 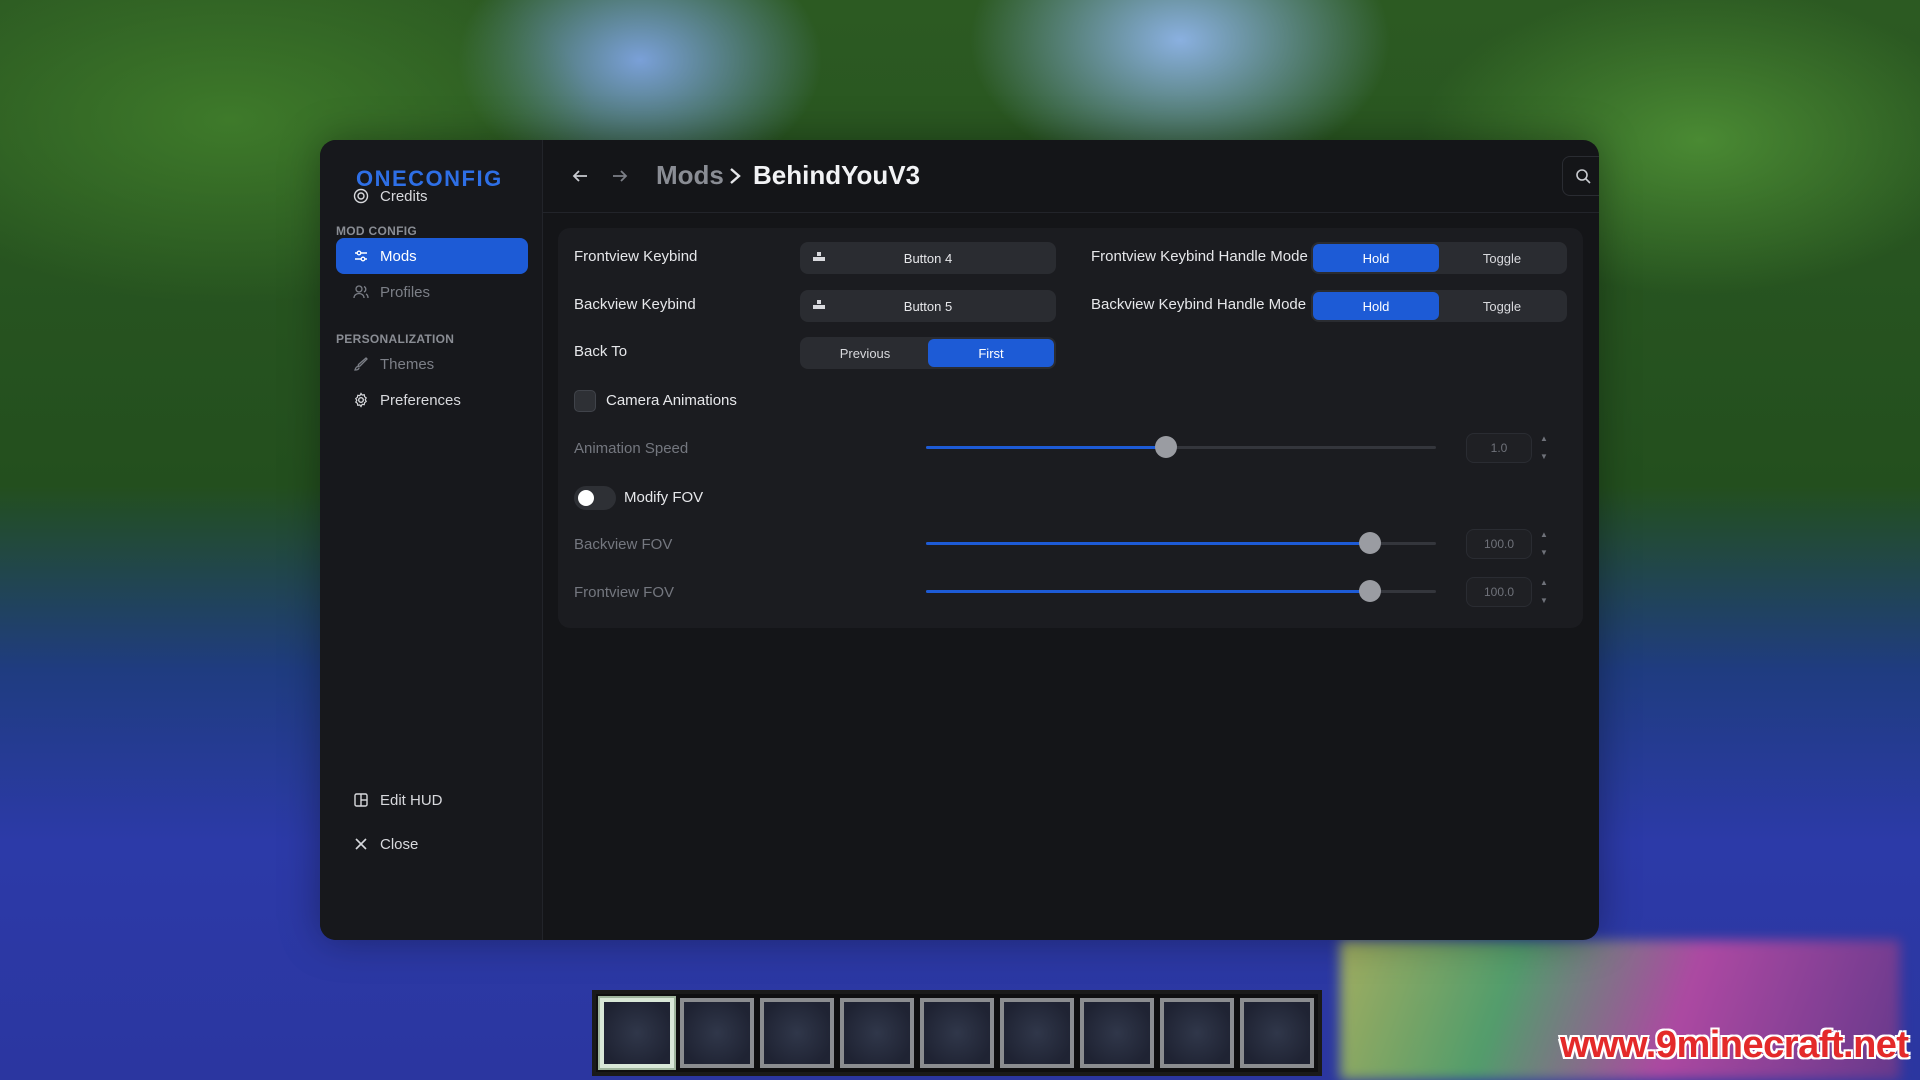 What do you see at coordinates (1544, 544) in the screenshot?
I see `backview-fov-stepper: ▲ ▼` at bounding box center [1544, 544].